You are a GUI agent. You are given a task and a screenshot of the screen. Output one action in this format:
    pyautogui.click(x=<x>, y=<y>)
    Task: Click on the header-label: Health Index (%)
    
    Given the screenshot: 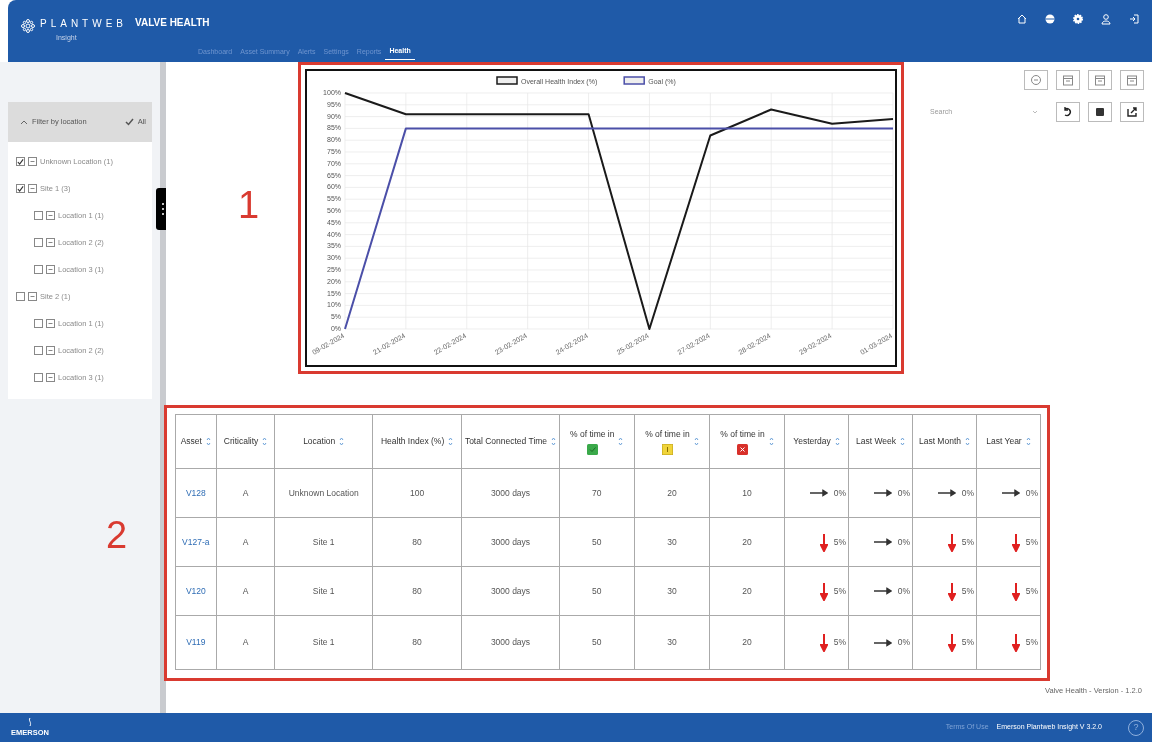 What is the action you would take?
    pyautogui.click(x=412, y=441)
    